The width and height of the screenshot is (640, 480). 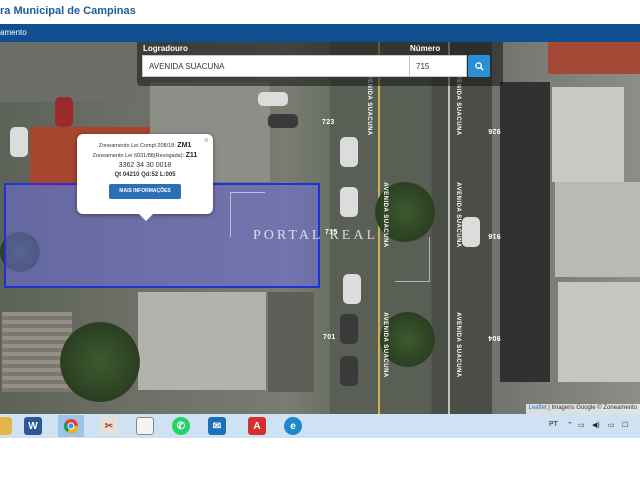 I want to click on page-margin, so click(x=320, y=459).